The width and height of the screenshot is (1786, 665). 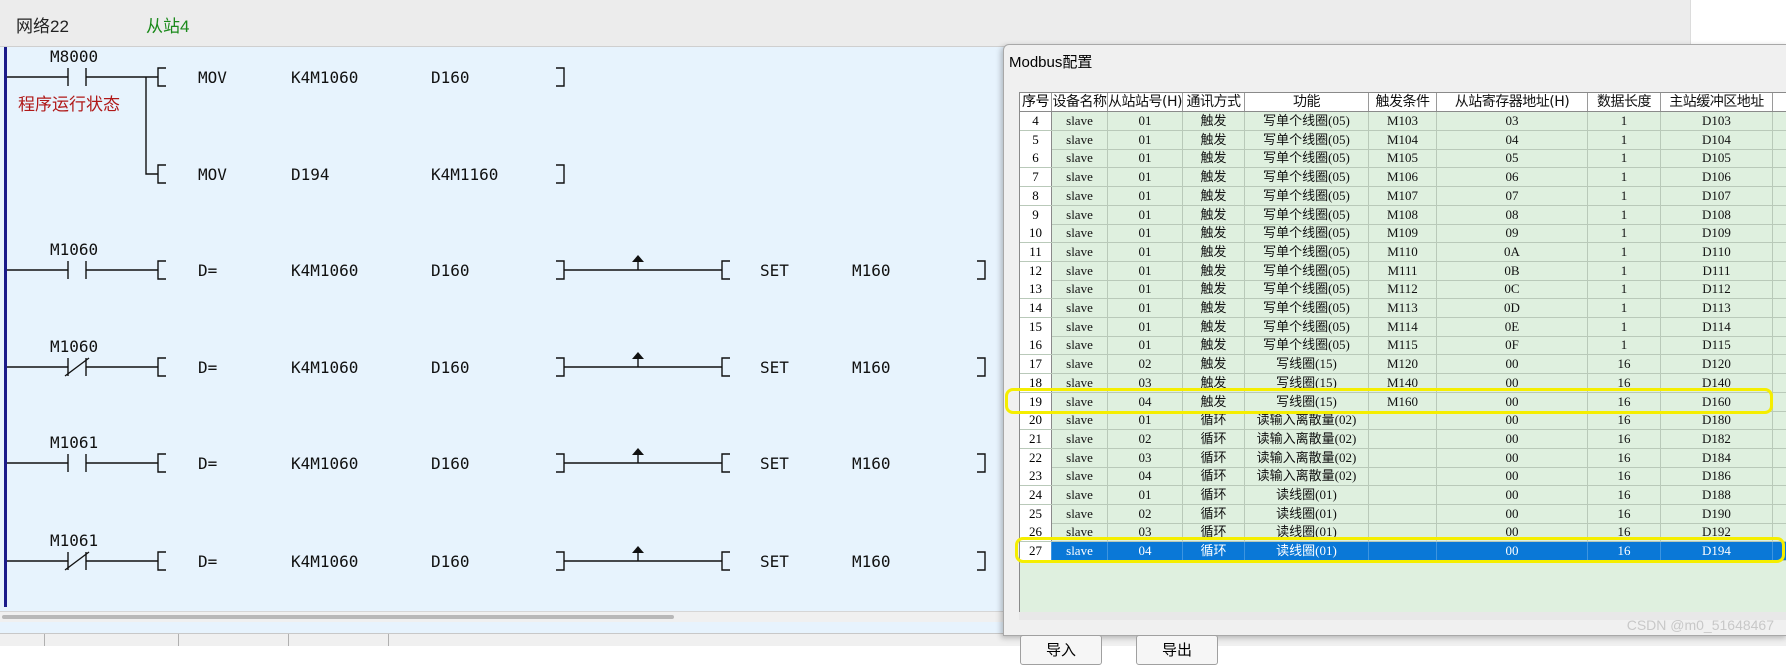 What do you see at coordinates (1403, 140) in the screenshot?
I see `table-row: 5 slave 01 触发 写单个线圈(05) M104 04 1 D104` at bounding box center [1403, 140].